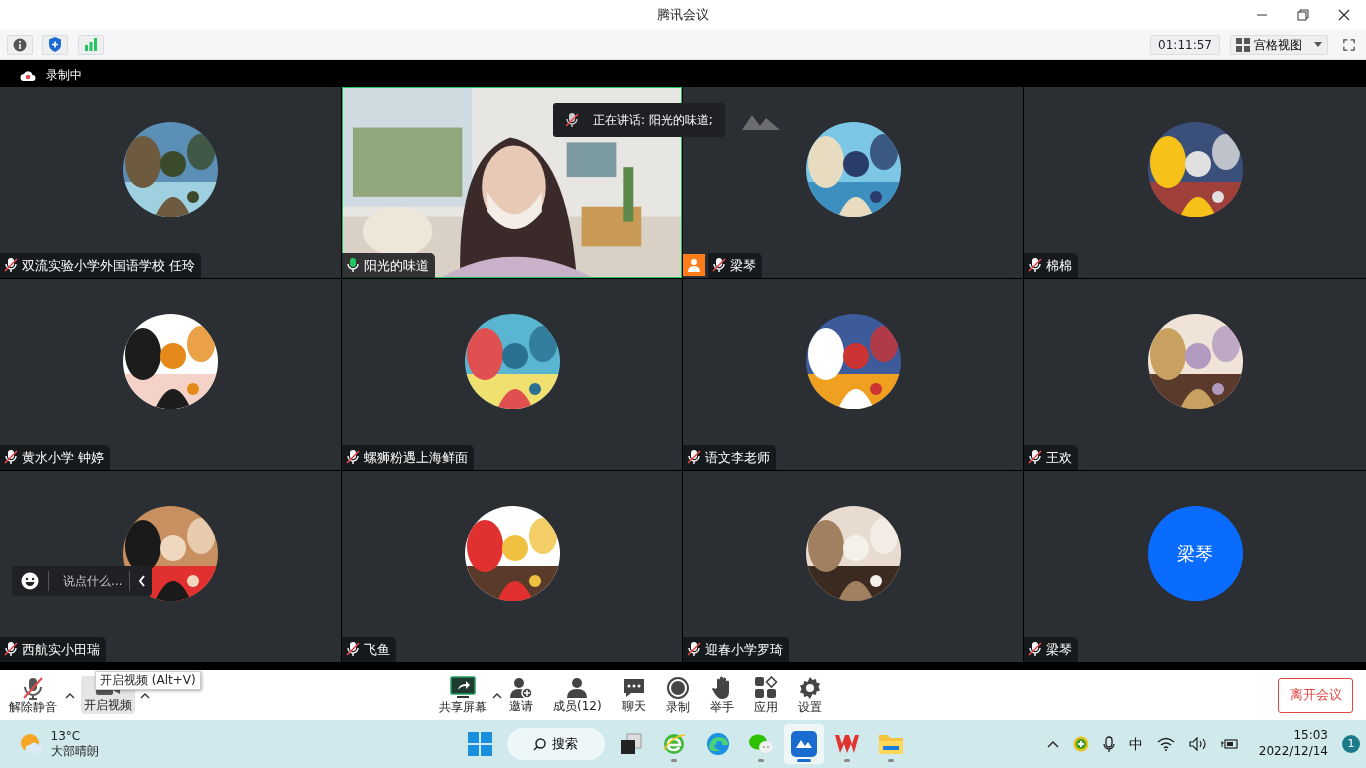 This screenshot has height=768, width=1366. What do you see at coordinates (1059, 457) in the screenshot?
I see `participant-name: 王欢` at bounding box center [1059, 457].